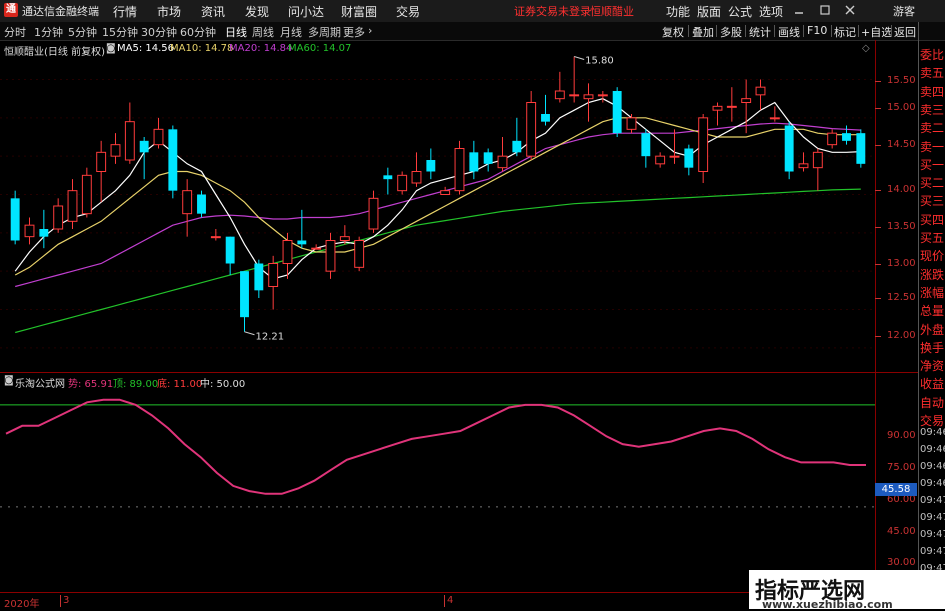 The image size is (945, 611). Describe the element at coordinates (932, 310) in the screenshot. I see `side-label: 总量` at that location.